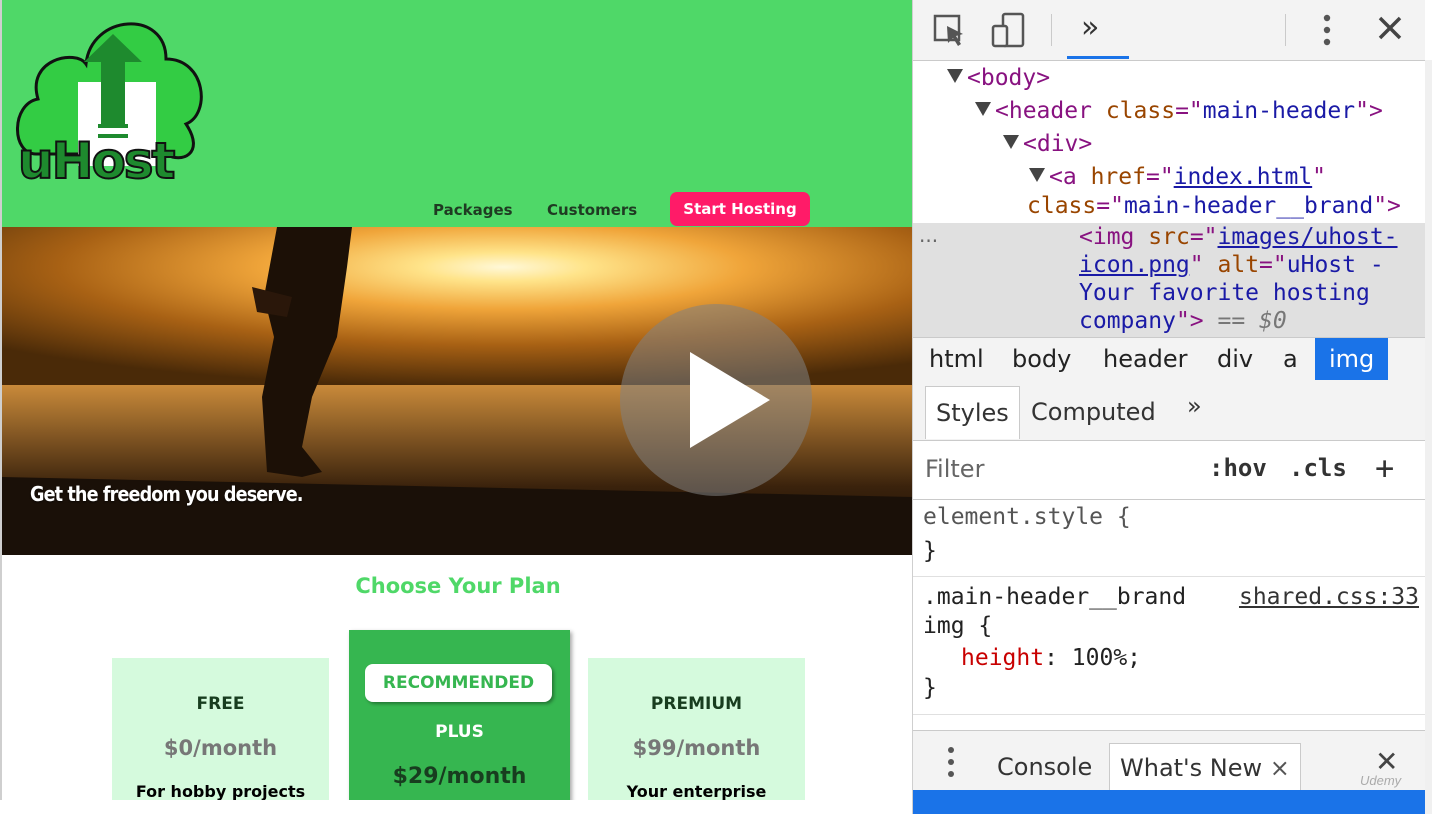 This screenshot has height=814, width=1432. Describe the element at coordinates (696, 748) in the screenshot. I see `plan-price: $99/month` at that location.